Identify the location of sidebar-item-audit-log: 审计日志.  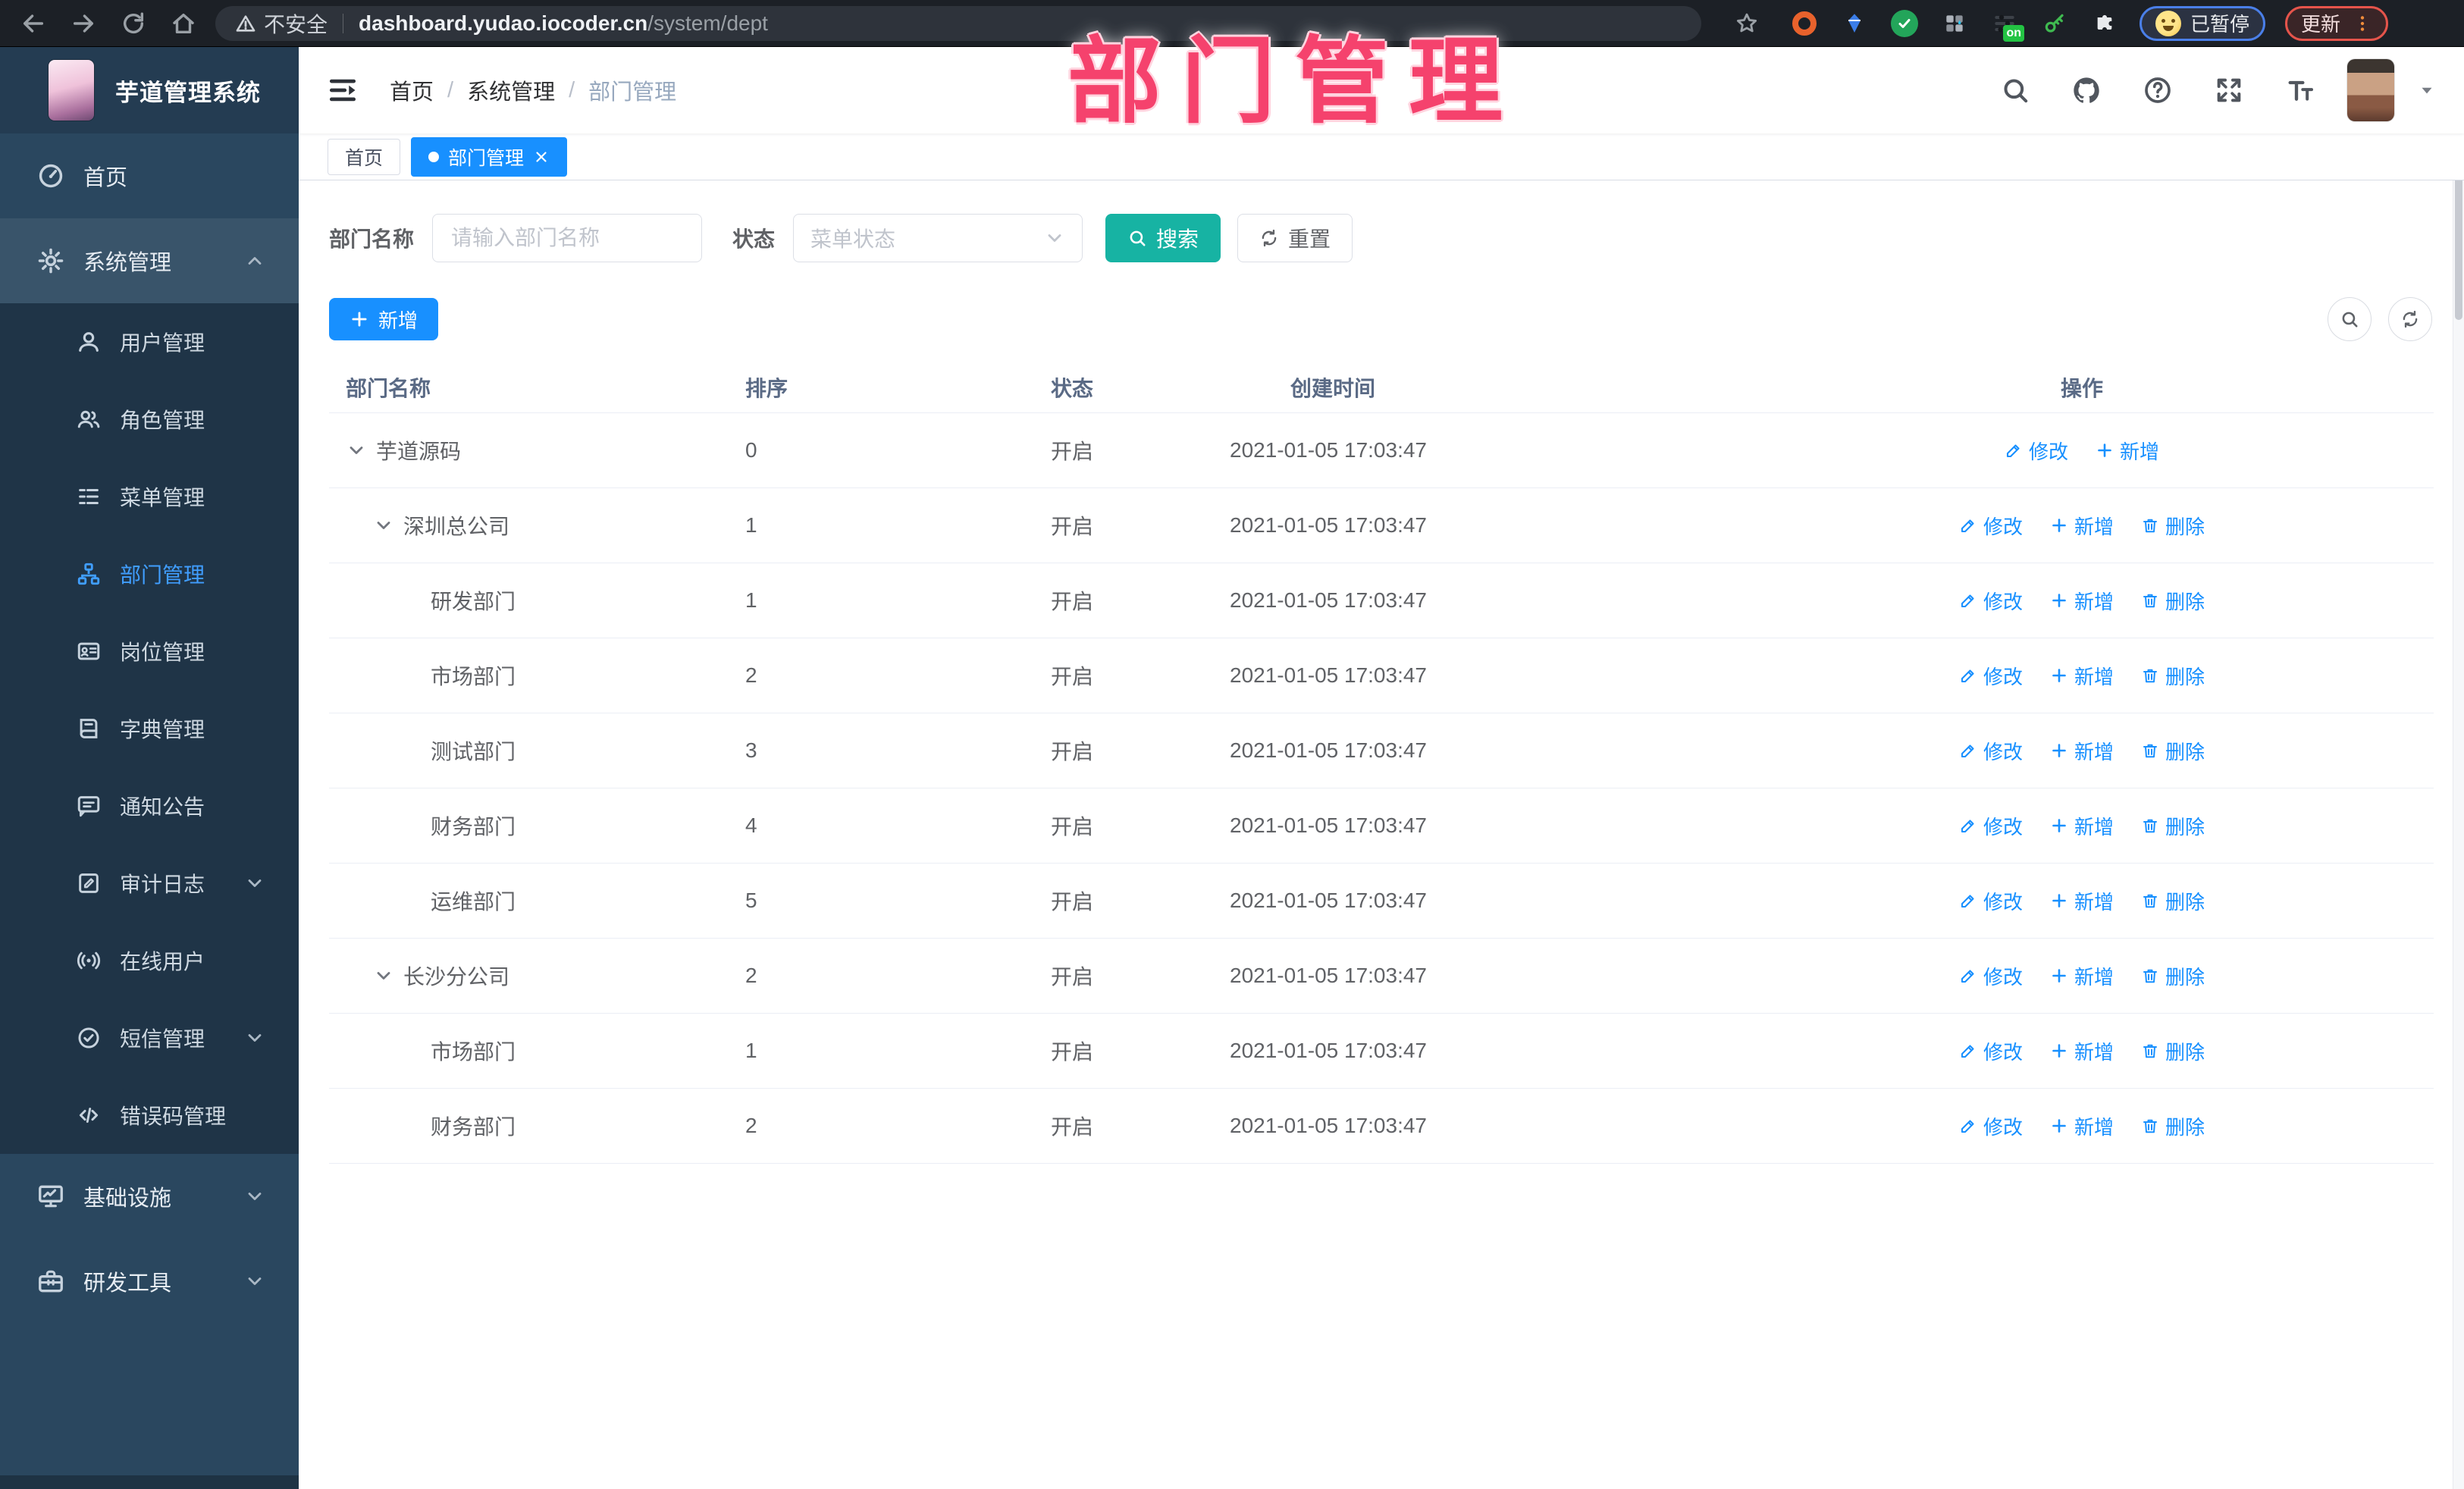
(150, 884).